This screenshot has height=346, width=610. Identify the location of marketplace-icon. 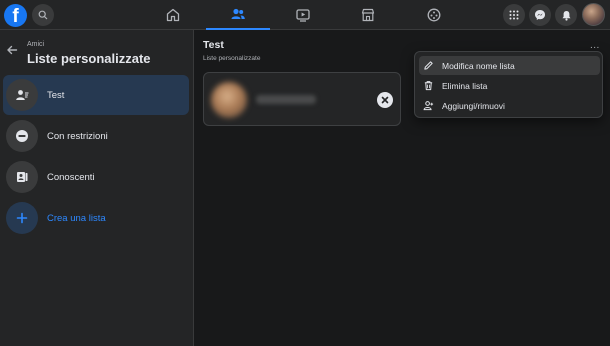
(368, 15).